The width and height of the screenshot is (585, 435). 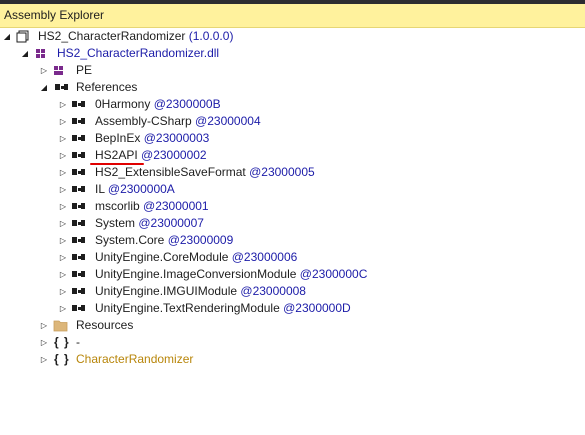 What do you see at coordinates (170, 172) in the screenshot?
I see `reference-name: HS2_ExtensibleSaveFormat` at bounding box center [170, 172].